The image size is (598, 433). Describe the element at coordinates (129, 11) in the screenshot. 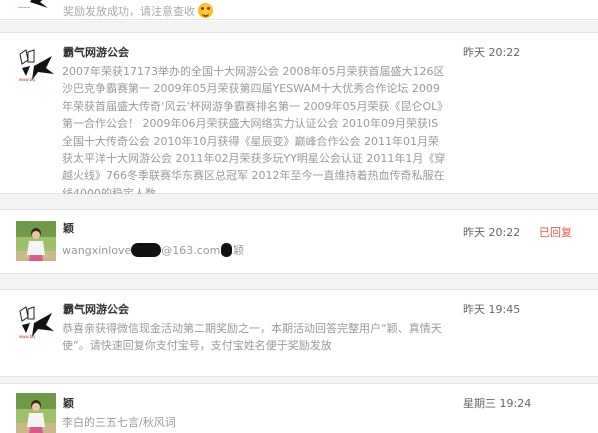

I see `reward-notice-text: 奖励发放成功，请注意查收` at that location.